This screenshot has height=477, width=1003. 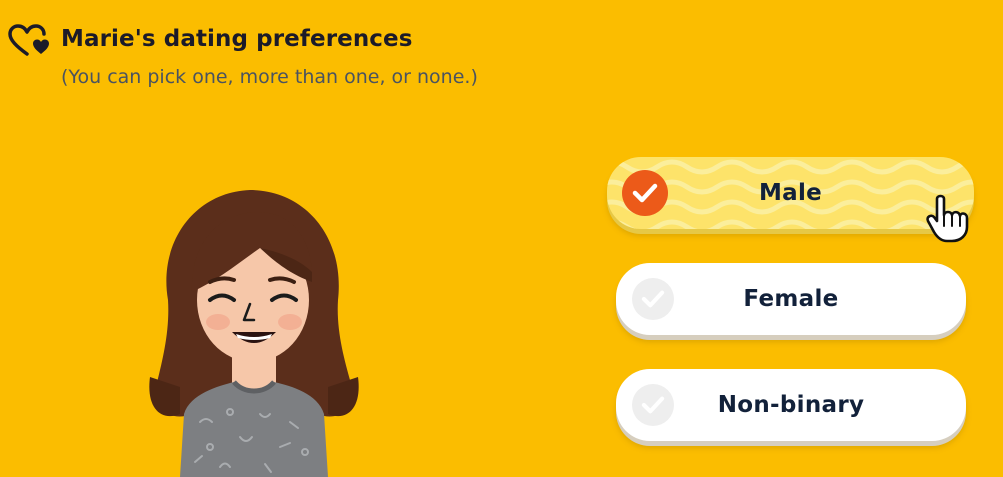 I want to click on avatar, so click(x=254, y=333).